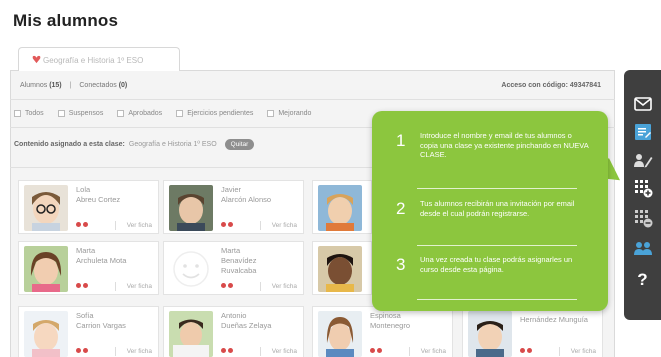 This screenshot has height=357, width=661. What do you see at coordinates (66, 20) in the screenshot?
I see `page-title: Mis alumnos` at bounding box center [66, 20].